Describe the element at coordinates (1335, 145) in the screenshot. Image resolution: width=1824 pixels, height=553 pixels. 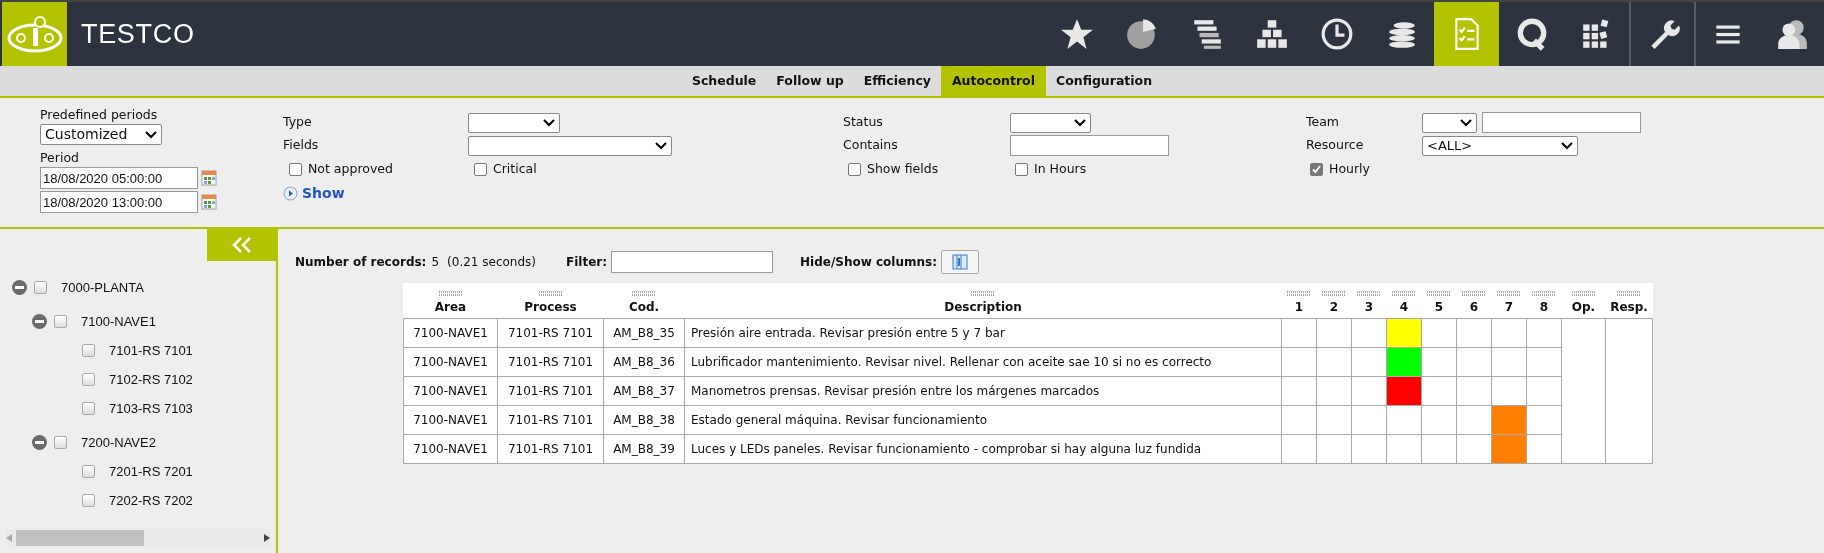
I see `field-label: Resource` at that location.